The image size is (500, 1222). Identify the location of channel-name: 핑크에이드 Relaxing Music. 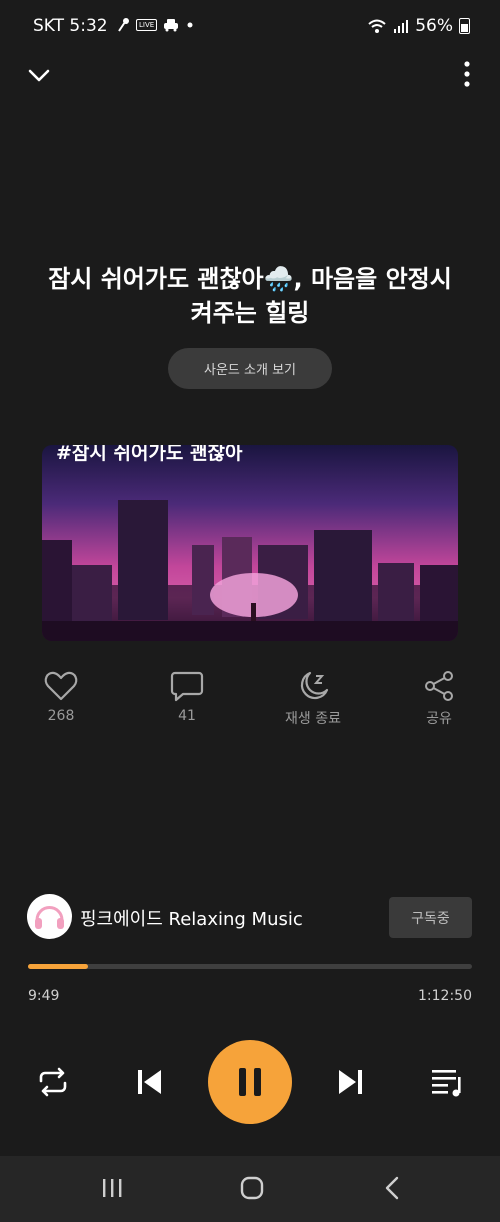
(191, 918).